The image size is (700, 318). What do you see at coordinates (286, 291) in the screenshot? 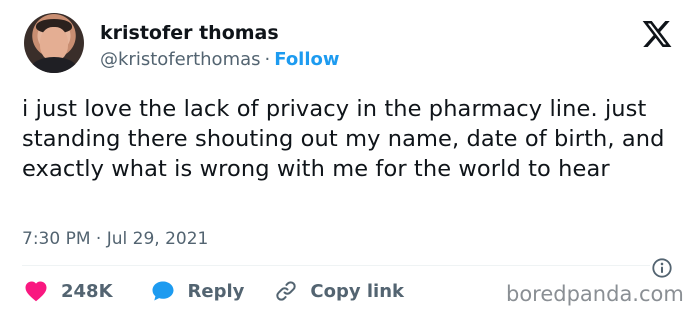
I see `link-icon` at bounding box center [286, 291].